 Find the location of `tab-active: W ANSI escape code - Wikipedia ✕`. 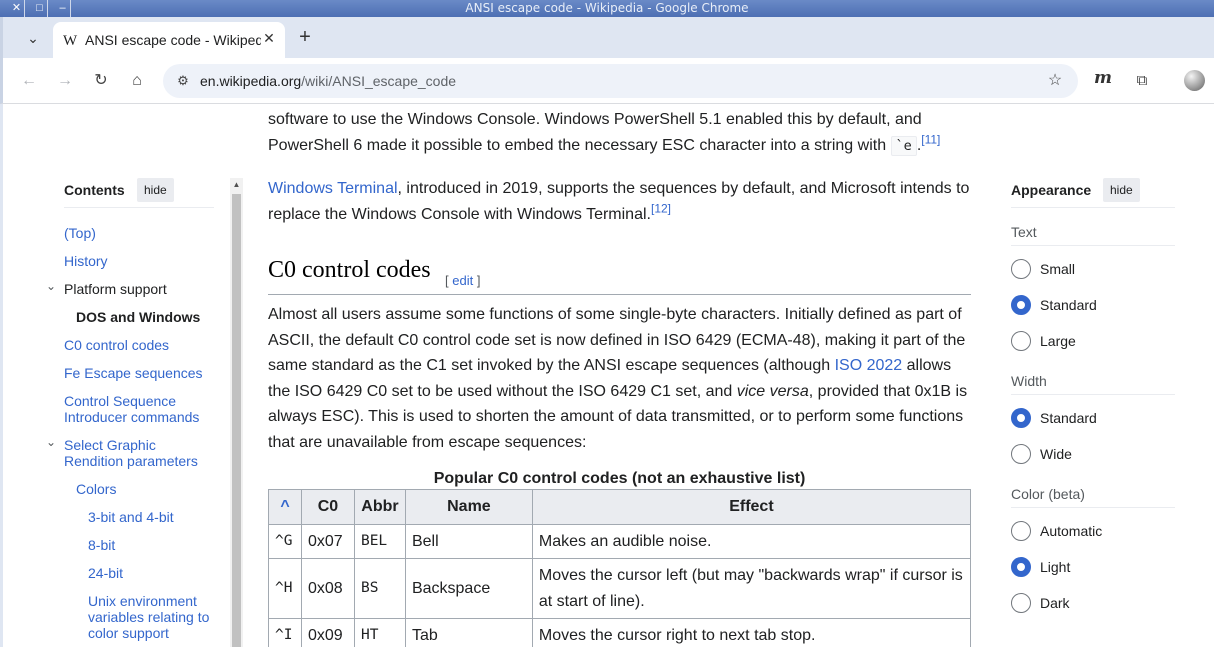

tab-active: W ANSI escape code - Wikipedia ✕ is located at coordinates (169, 40).